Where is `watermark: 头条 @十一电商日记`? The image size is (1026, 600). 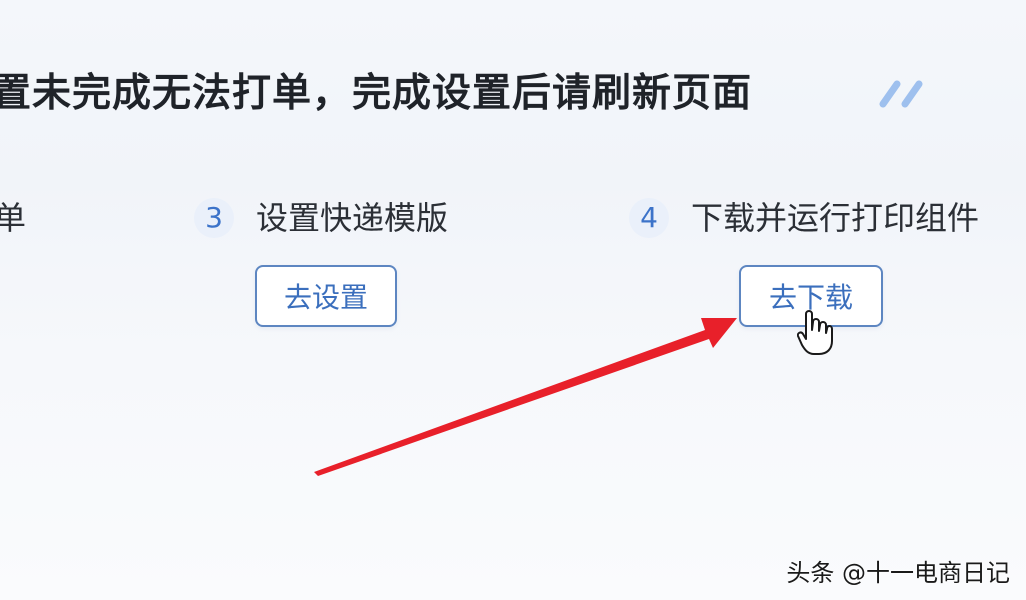
watermark: 头条 @十一电商日记 is located at coordinates (898, 573).